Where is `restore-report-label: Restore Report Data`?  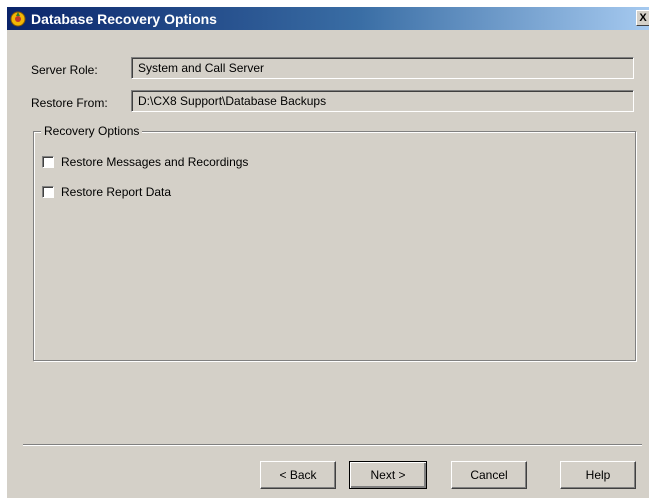 restore-report-label: Restore Report Data is located at coordinates (116, 192).